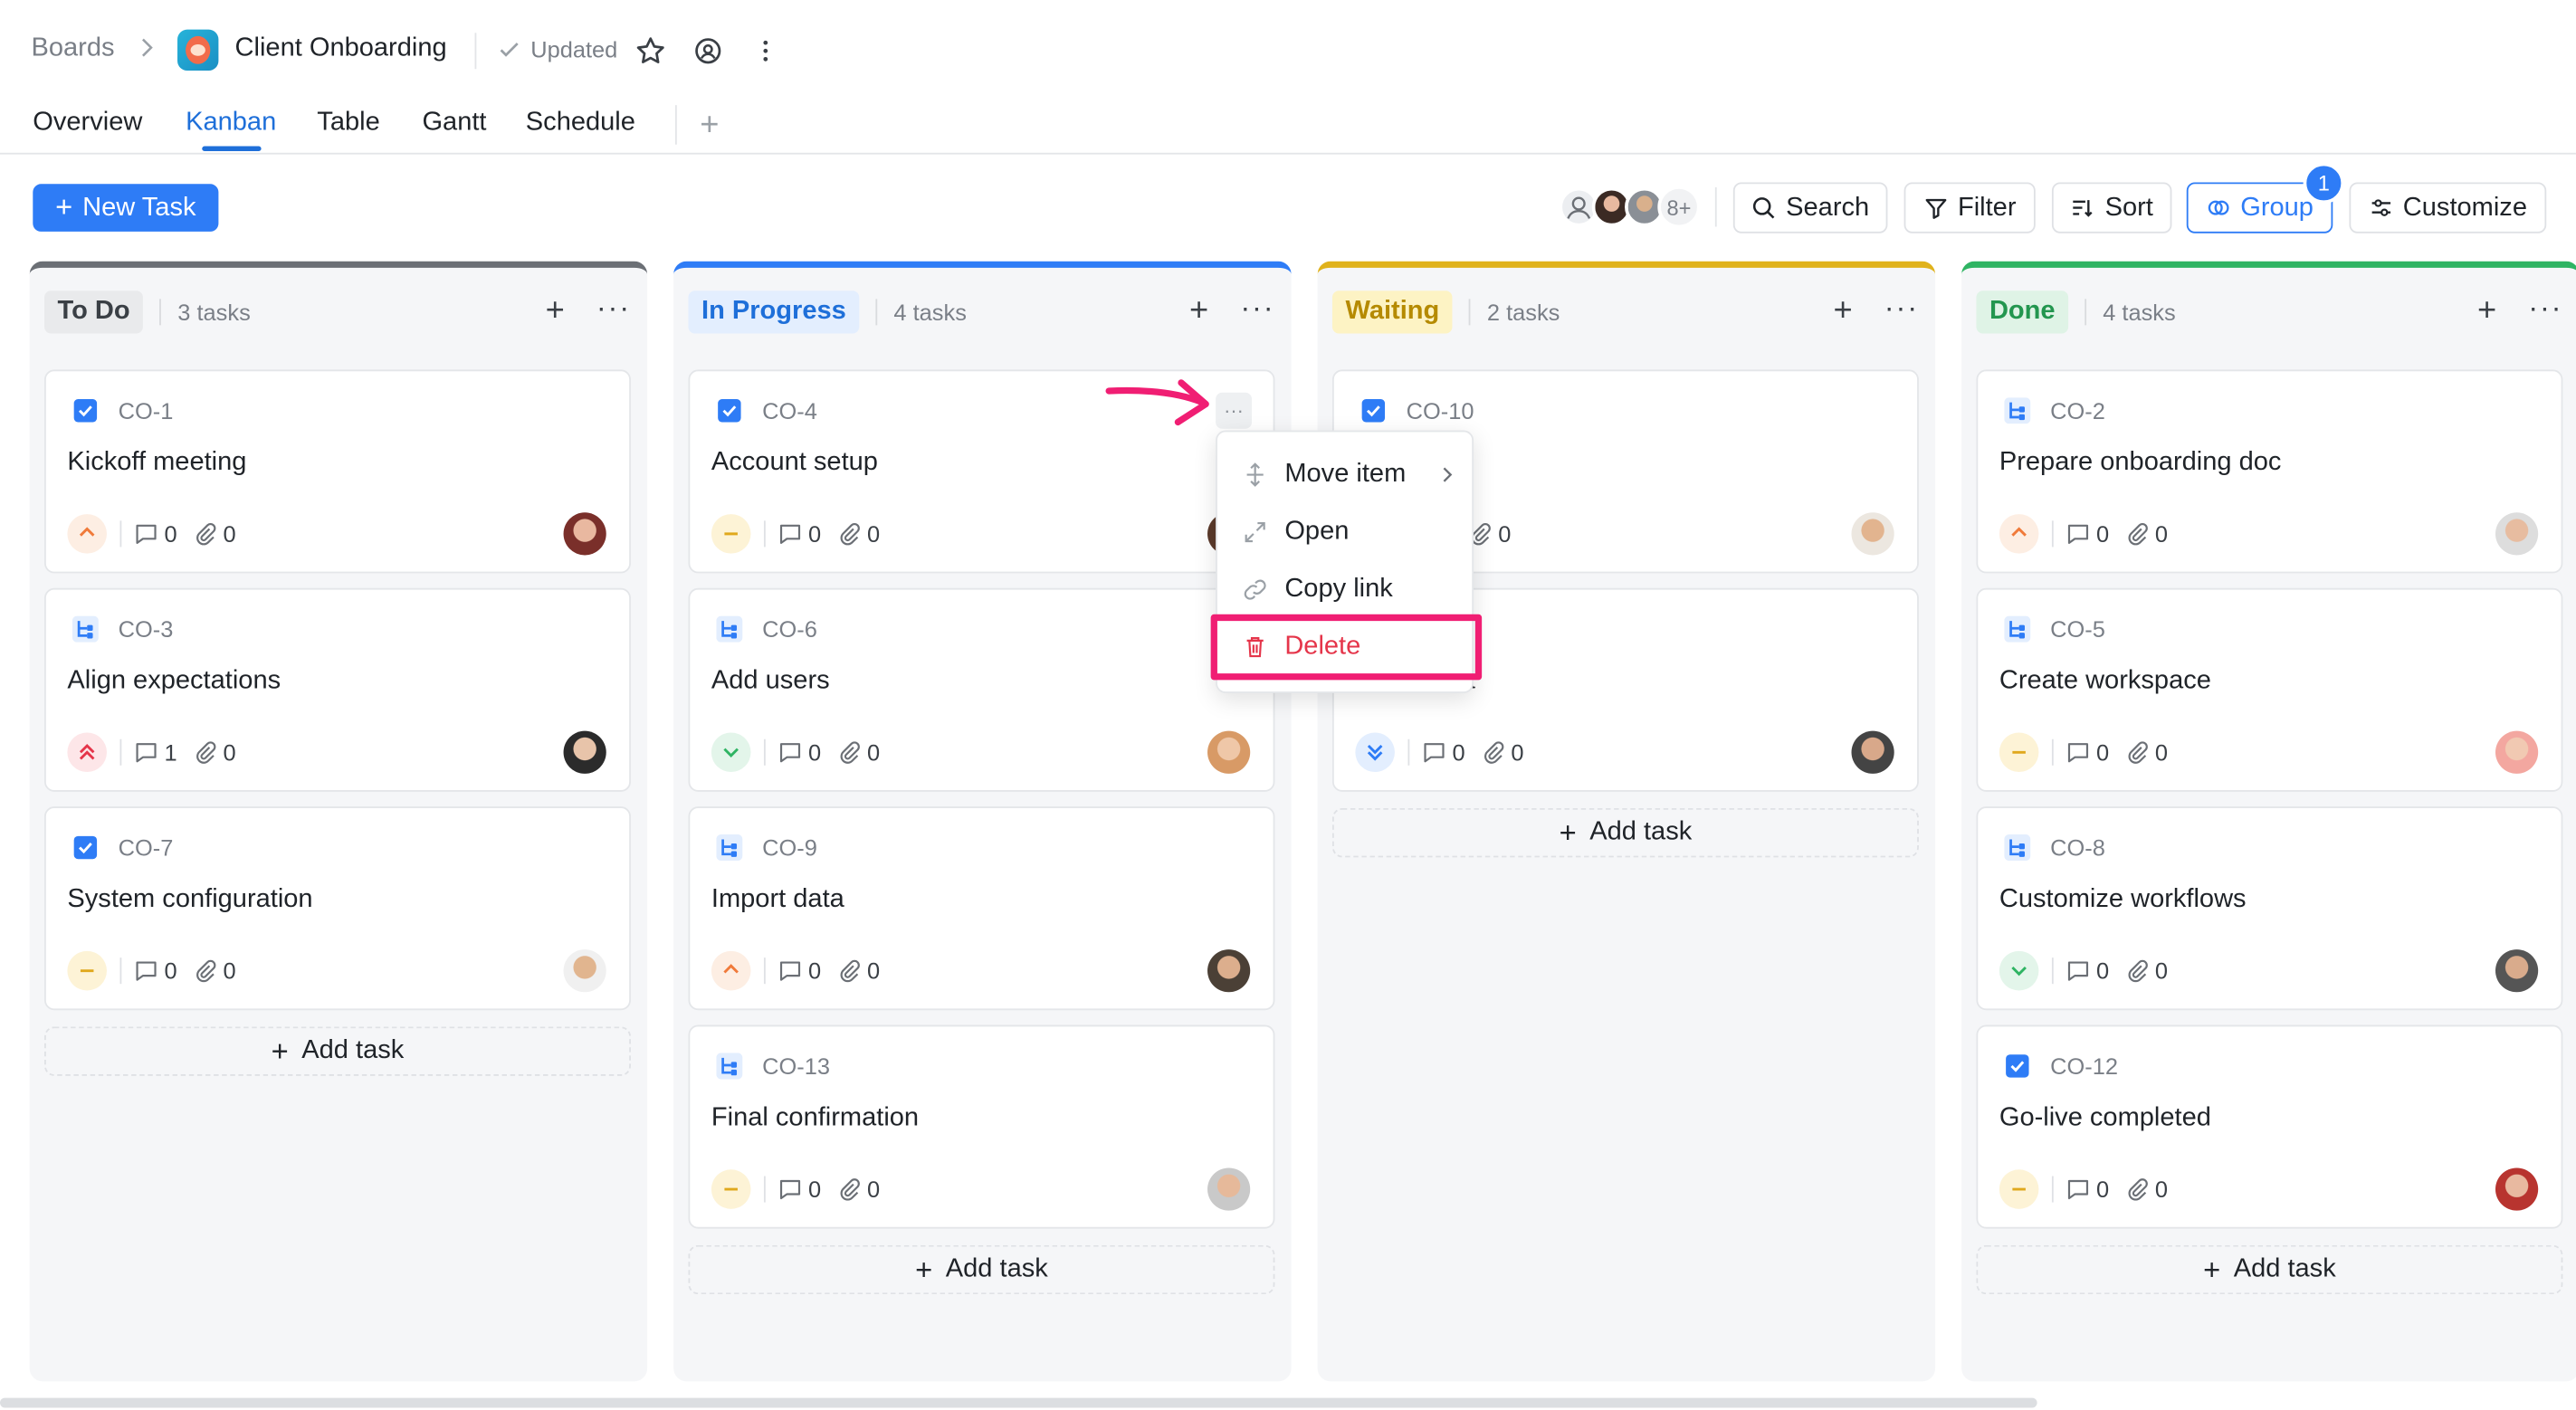 The width and height of the screenshot is (2576, 1410). Describe the element at coordinates (771, 682) in the screenshot. I see `task-title: Add users` at that location.